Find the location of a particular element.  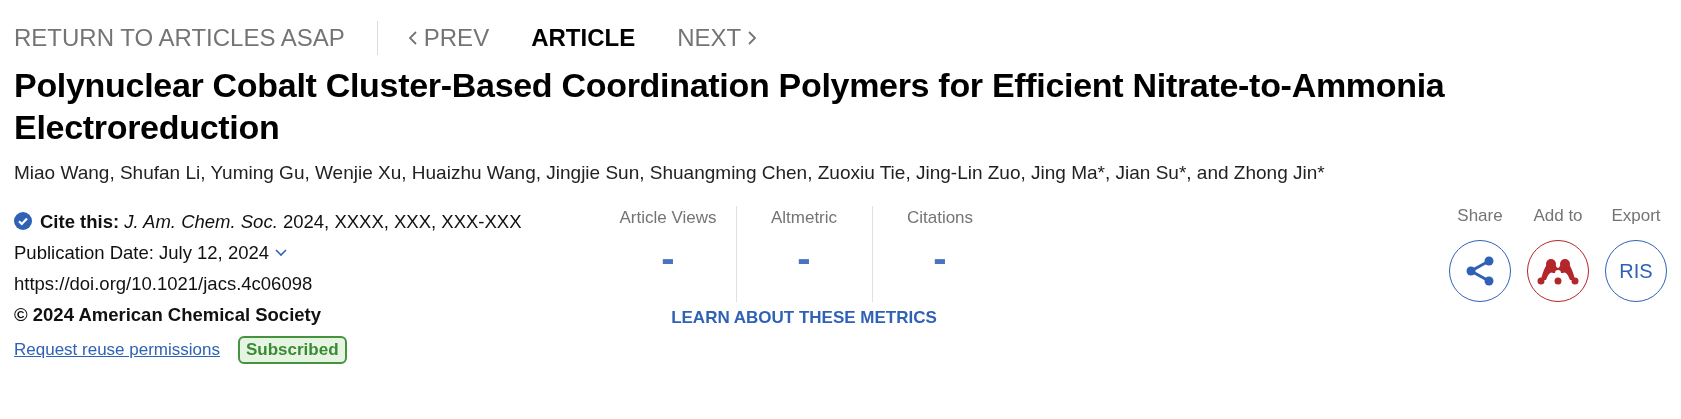

chevron-down-icon is located at coordinates (281, 252).